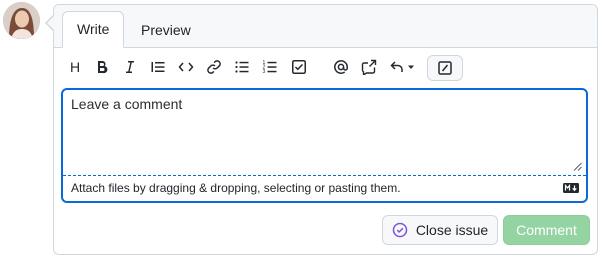 This screenshot has height=257, width=600. Describe the element at coordinates (242, 67) in the screenshot. I see `unordered-list-icon` at that location.